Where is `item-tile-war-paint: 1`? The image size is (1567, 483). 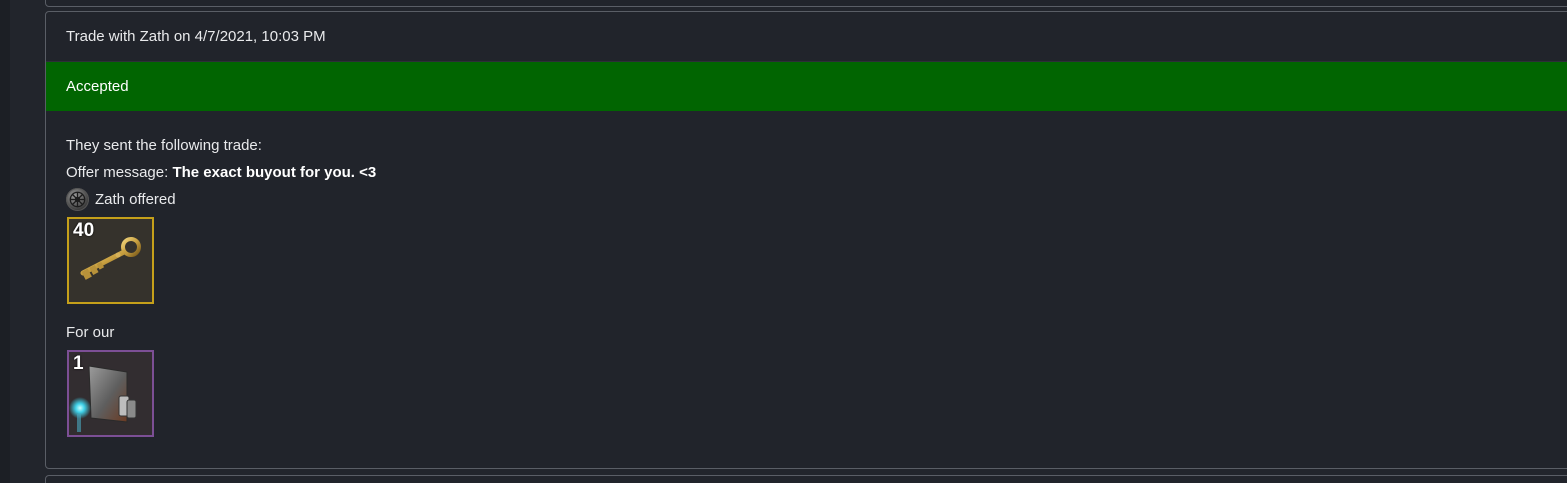 item-tile-war-paint: 1 is located at coordinates (110, 393).